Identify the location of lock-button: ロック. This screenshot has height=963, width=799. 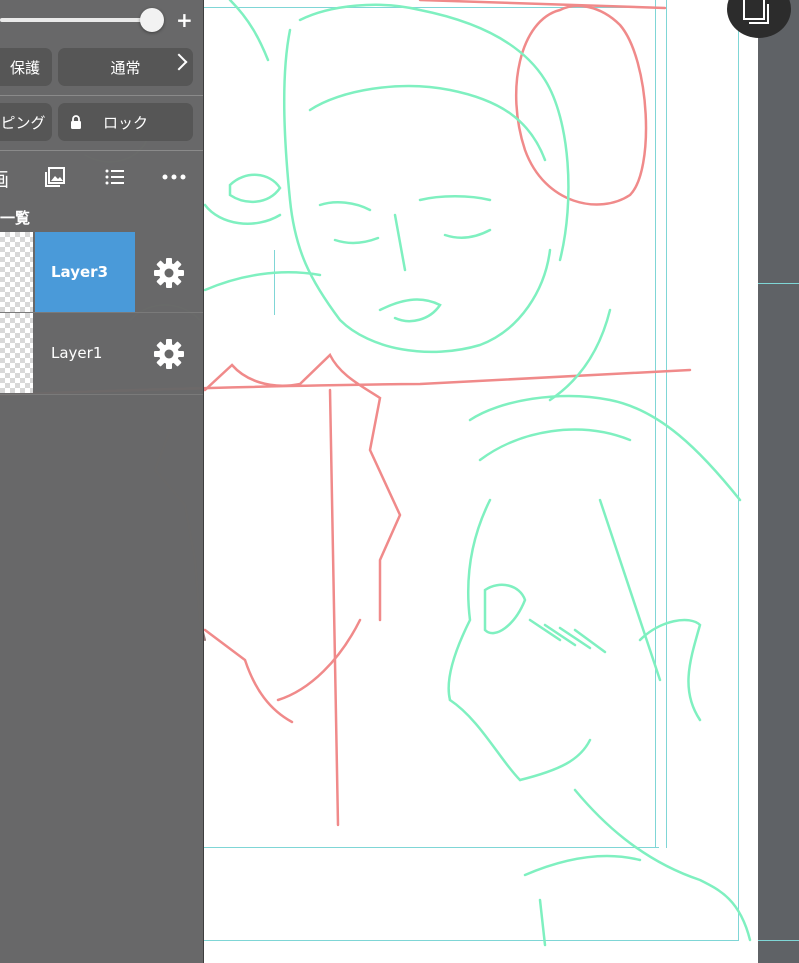
(125, 122).